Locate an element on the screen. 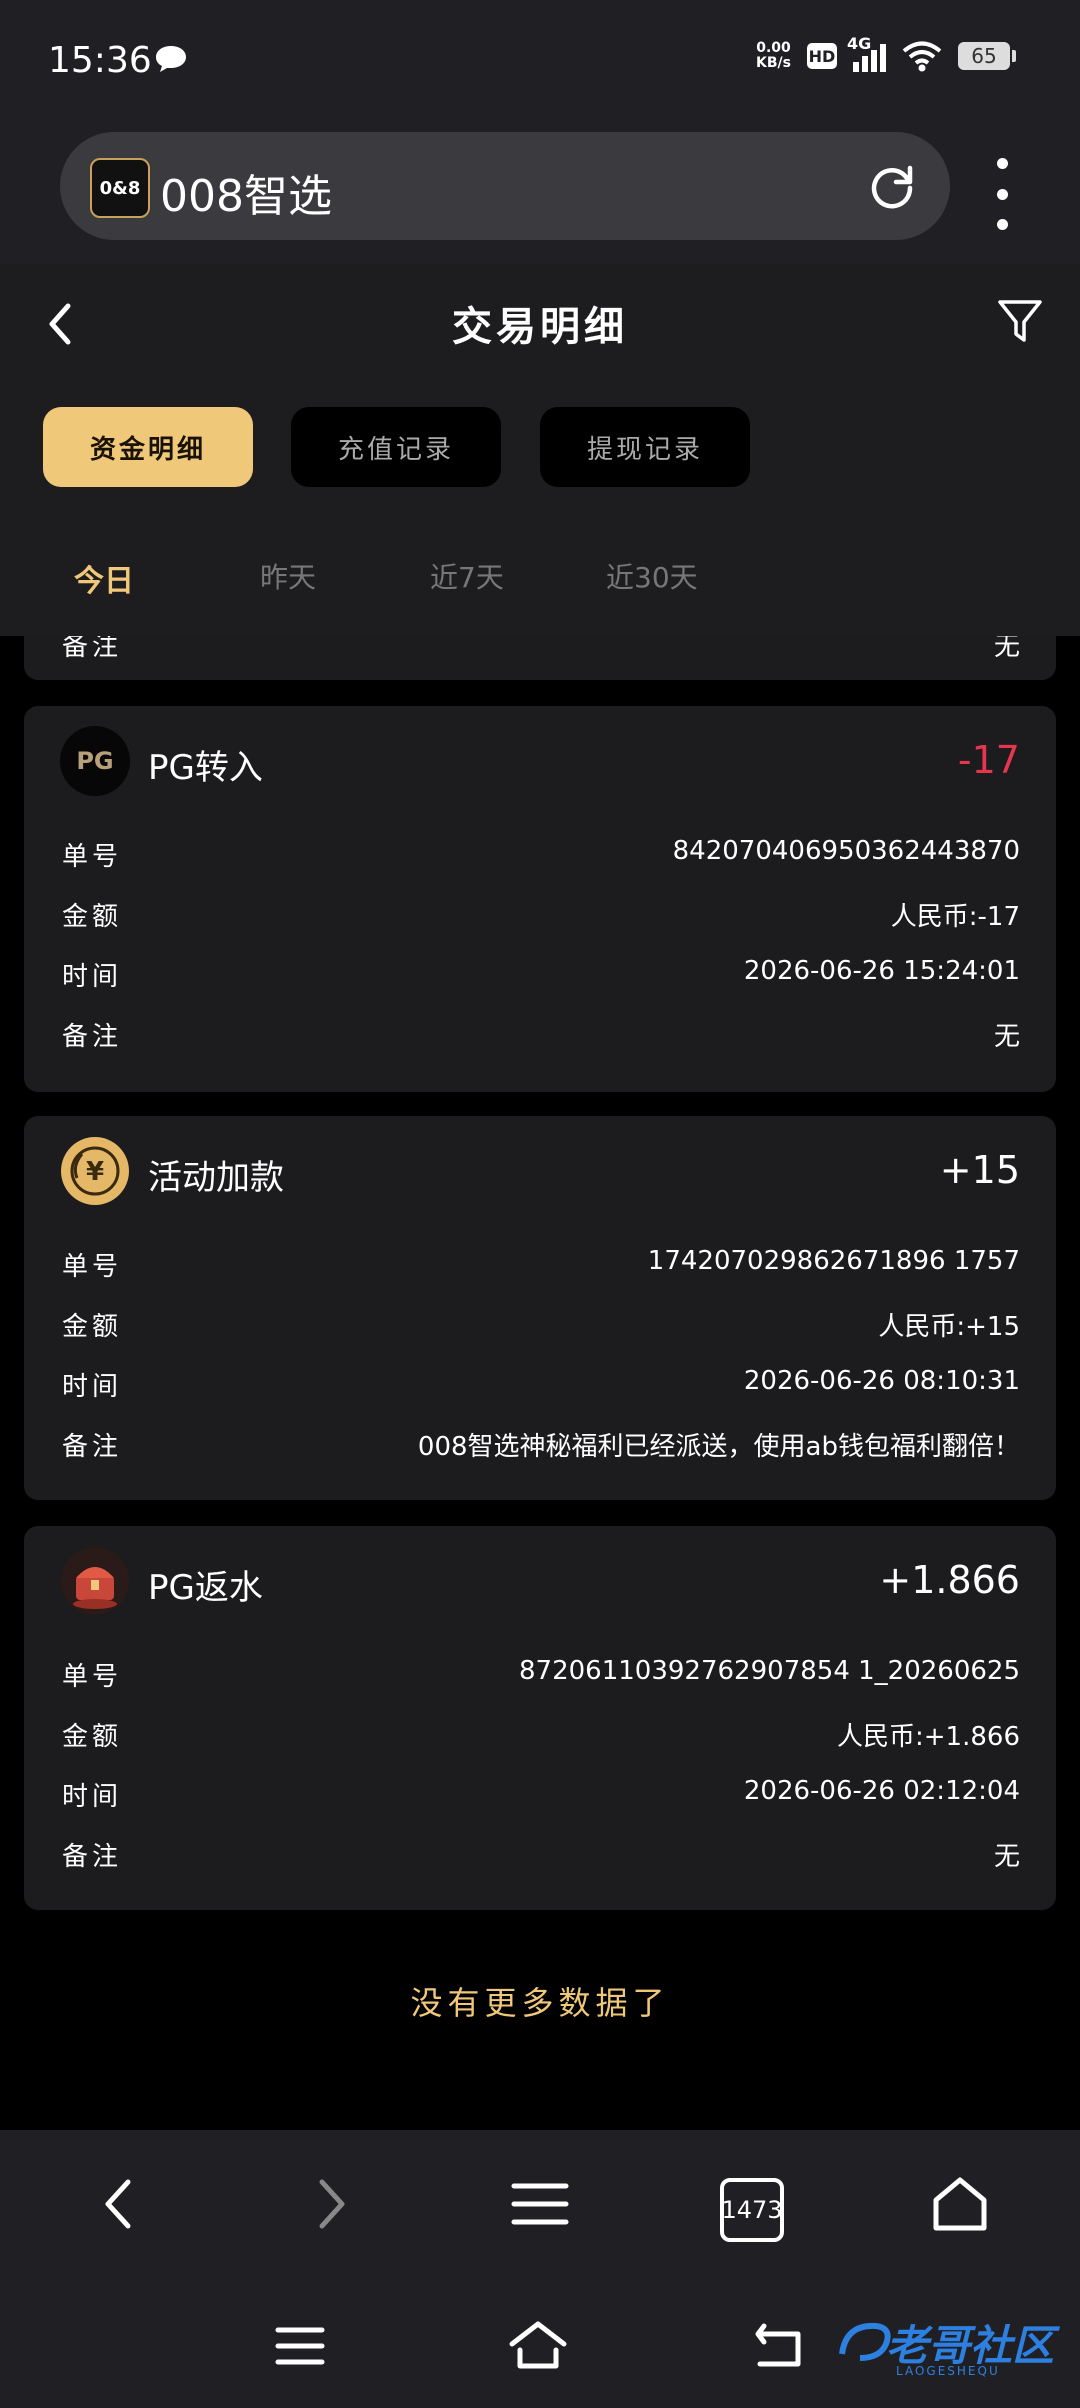  home-icon is located at coordinates (538, 2346).